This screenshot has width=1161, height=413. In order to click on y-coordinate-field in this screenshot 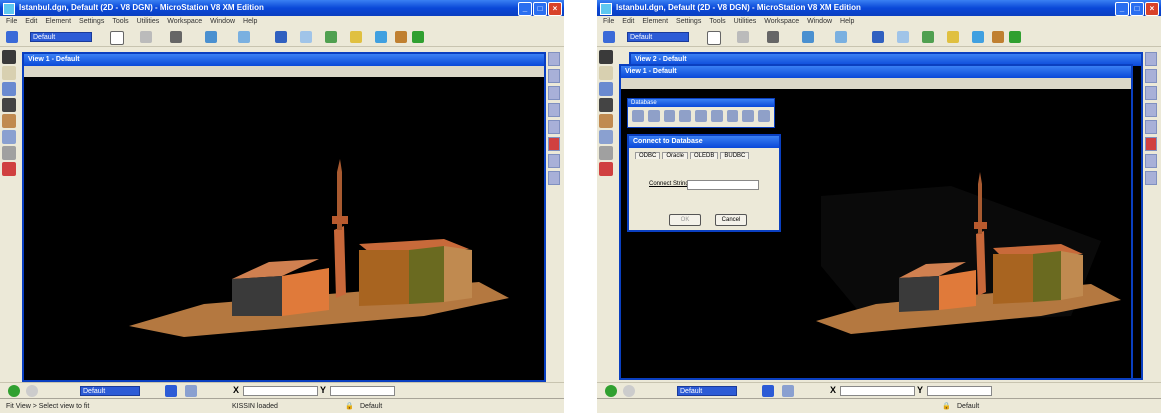, I will do `click(362, 391)`.